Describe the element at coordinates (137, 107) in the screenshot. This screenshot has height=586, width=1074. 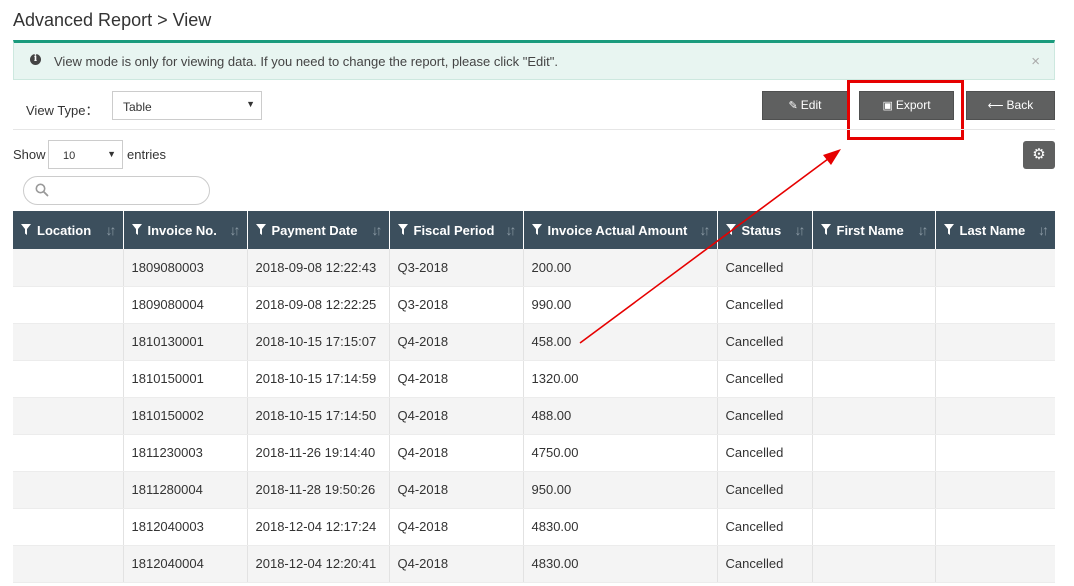
I see `view-type-value: Table` at that location.